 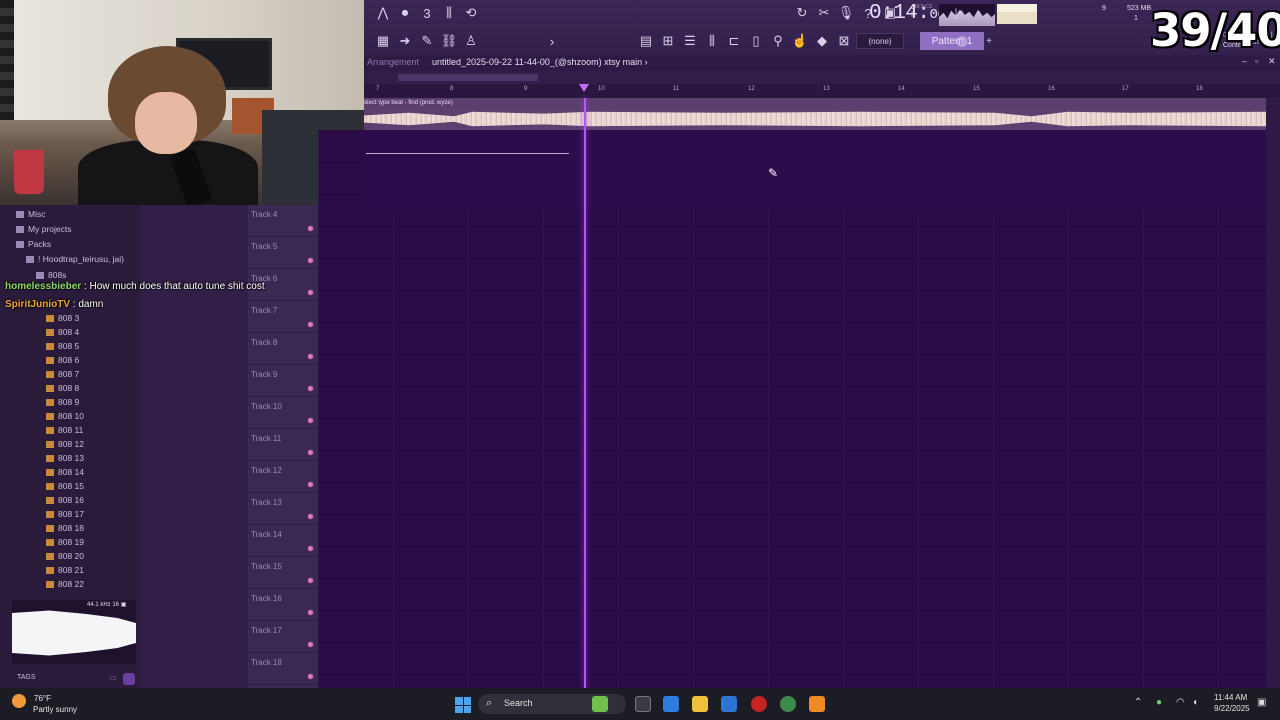 I want to click on track-header: Track 12, so click(x=283, y=477).